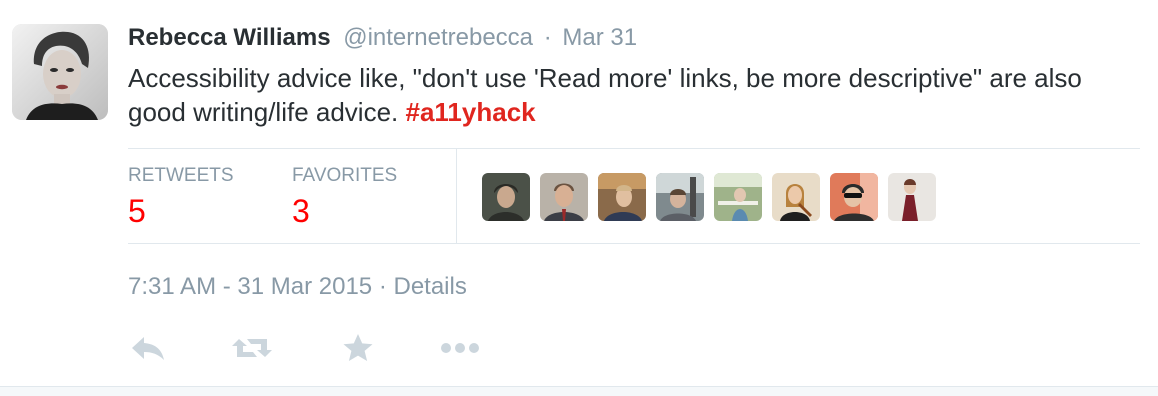 This screenshot has width=1158, height=396. I want to click on tweet-timestamp: 7:31 AM - 31 Mar 2015, so click(250, 286).